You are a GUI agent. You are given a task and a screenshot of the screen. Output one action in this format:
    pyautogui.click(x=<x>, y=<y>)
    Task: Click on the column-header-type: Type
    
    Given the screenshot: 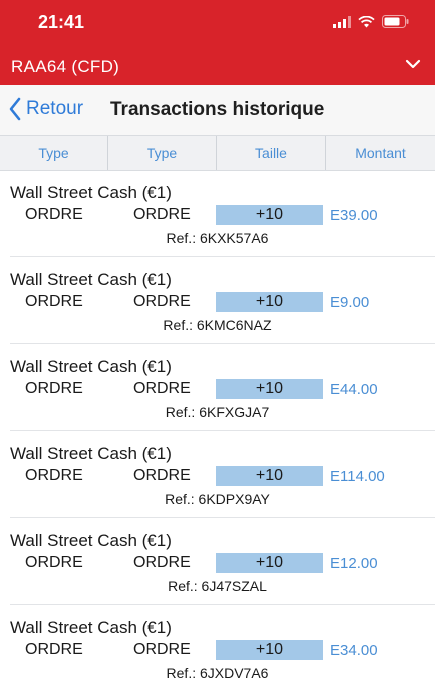 What is the action you would take?
    pyautogui.click(x=54, y=153)
    